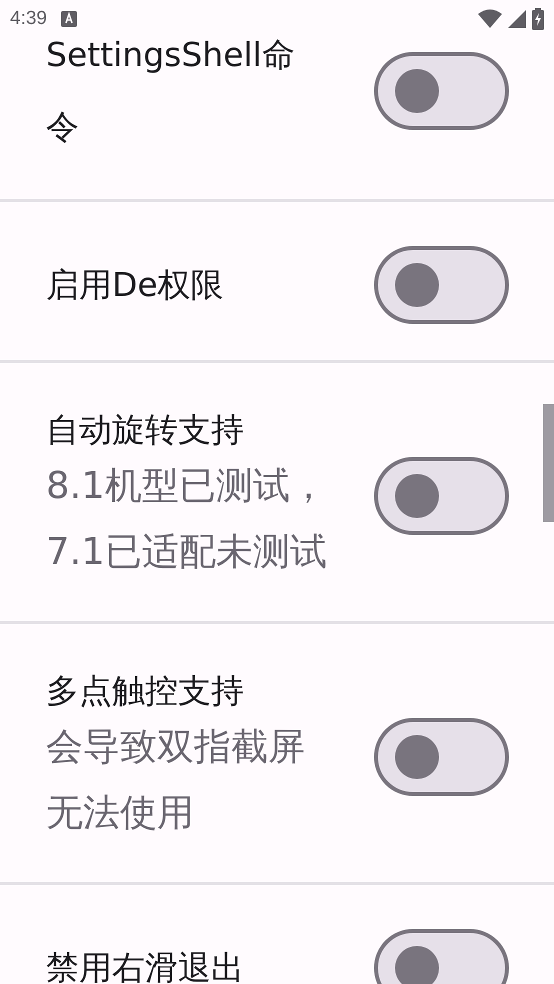 Image resolution: width=554 pixels, height=984 pixels. I want to click on wifi-icon, so click(490, 18).